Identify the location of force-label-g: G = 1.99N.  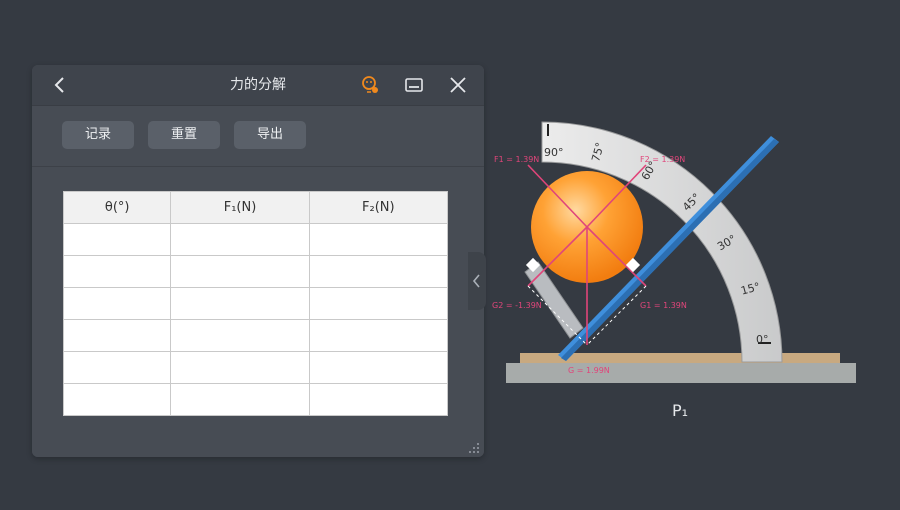
(589, 370).